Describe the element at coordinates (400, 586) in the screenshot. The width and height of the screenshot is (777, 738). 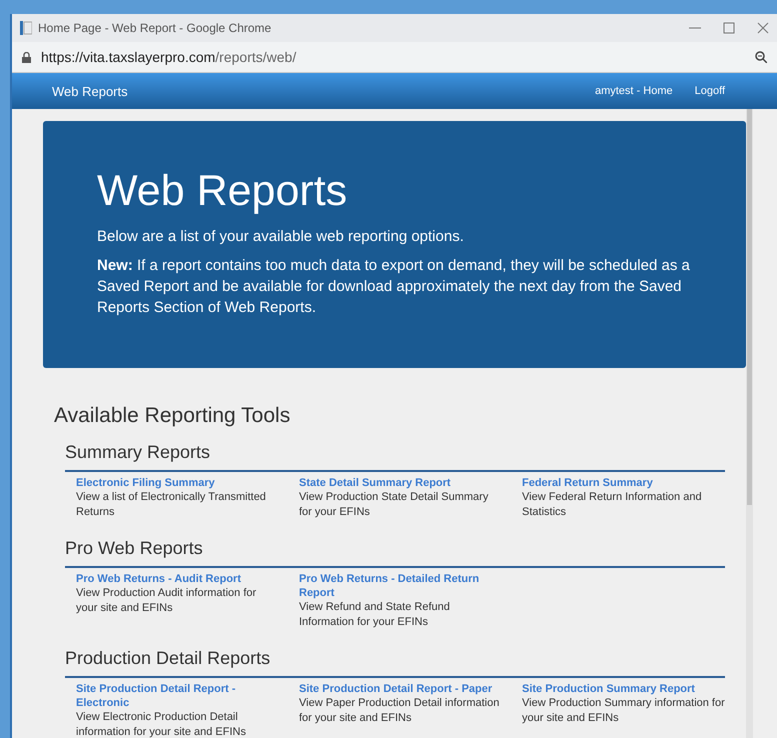
I see `report-link: Pro Web Returns - Detailed Return Report` at that location.